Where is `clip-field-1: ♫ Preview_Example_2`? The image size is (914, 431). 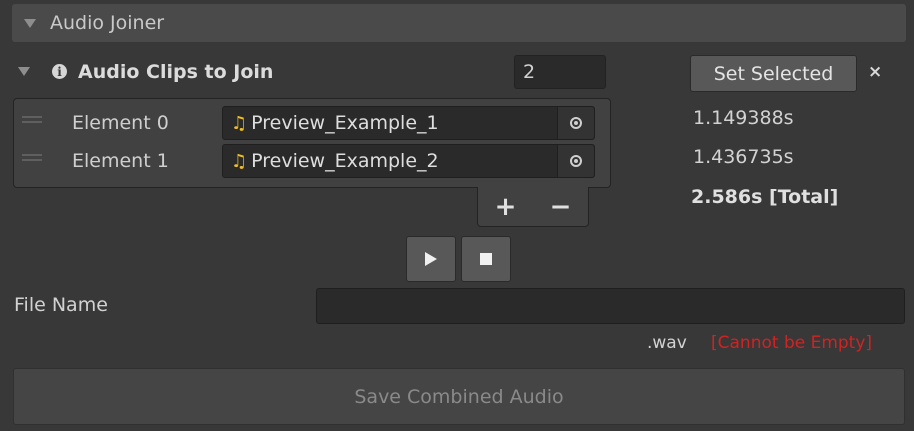 clip-field-1: ♫ Preview_Example_2 is located at coordinates (408, 161).